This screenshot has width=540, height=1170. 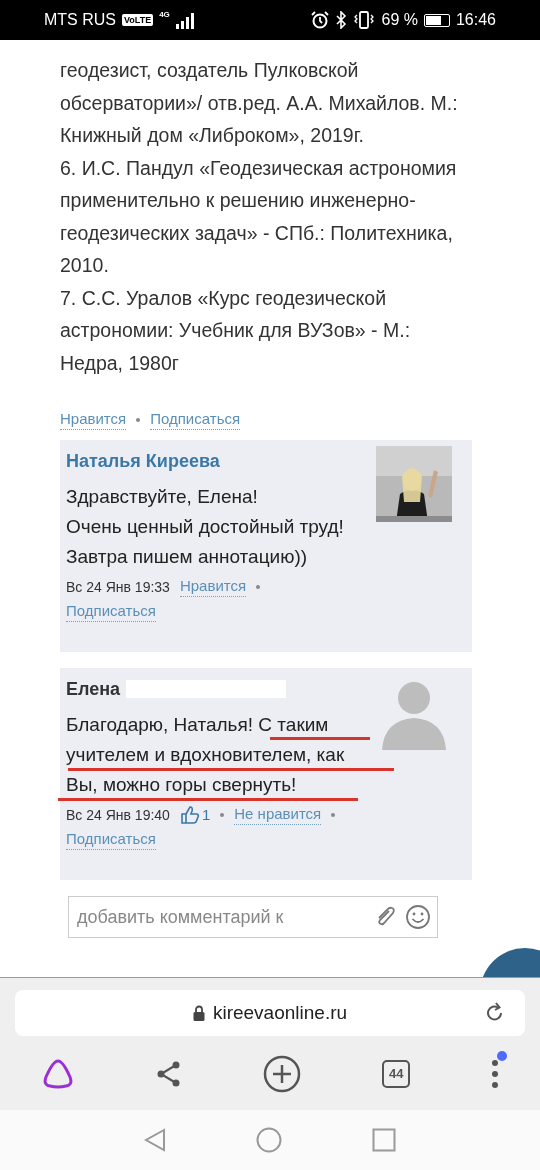 What do you see at coordinates (93, 689) in the screenshot?
I see `comment-author: Елена` at bounding box center [93, 689].